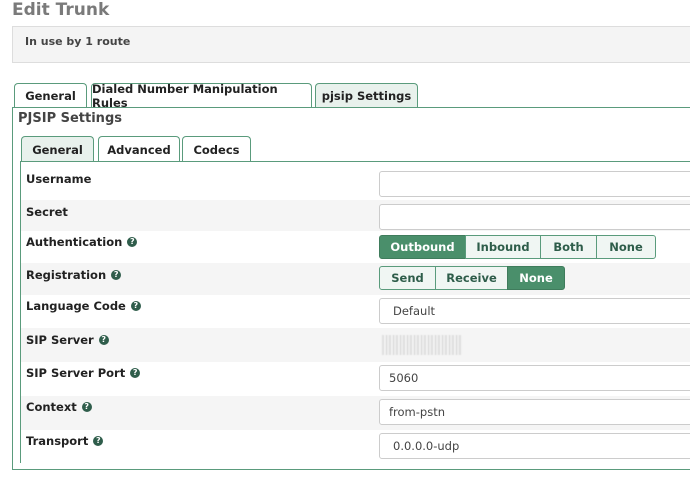 The width and height of the screenshot is (690, 481). Describe the element at coordinates (59, 407) in the screenshot. I see `context-label: Context ?` at that location.